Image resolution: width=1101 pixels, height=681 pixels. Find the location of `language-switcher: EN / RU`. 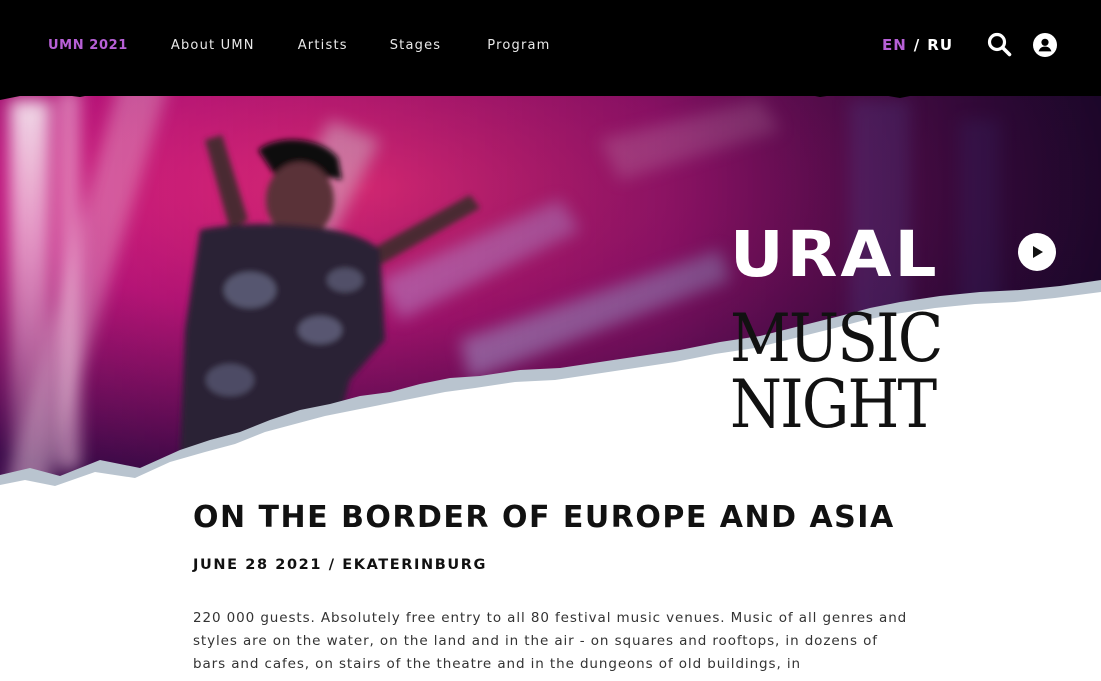

language-switcher: EN / RU is located at coordinates (917, 45).